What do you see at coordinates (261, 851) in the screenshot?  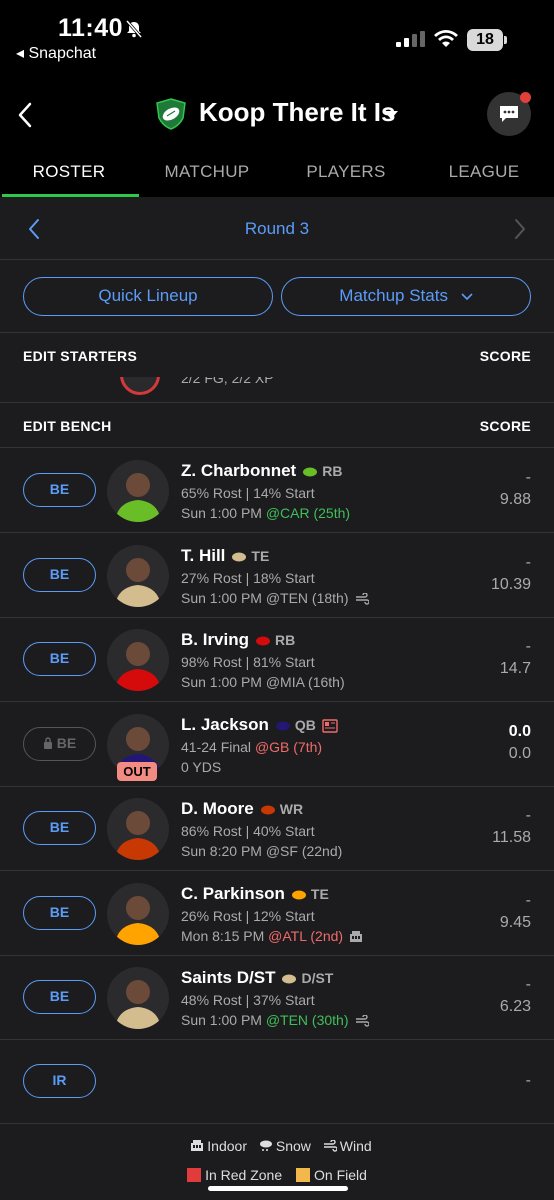 I see `player-game-line: Sun 8:20 PM @SF (22nd)` at bounding box center [261, 851].